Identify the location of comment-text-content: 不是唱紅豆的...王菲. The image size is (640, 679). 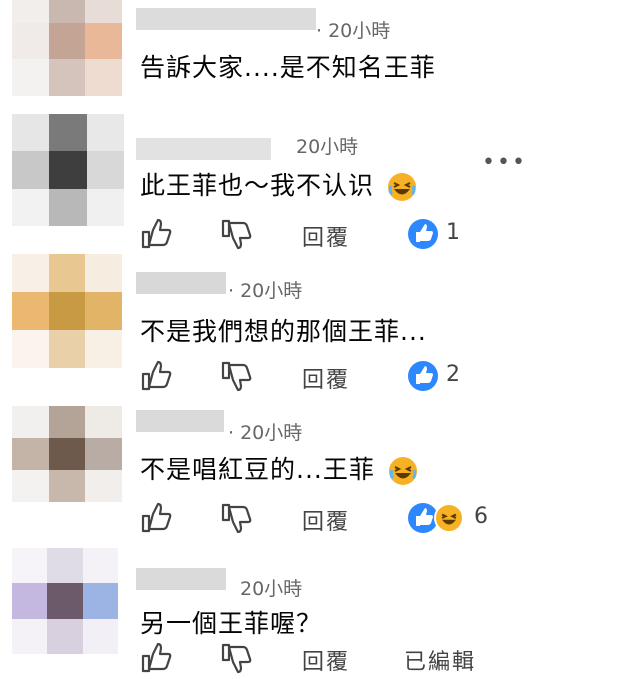
(257, 469).